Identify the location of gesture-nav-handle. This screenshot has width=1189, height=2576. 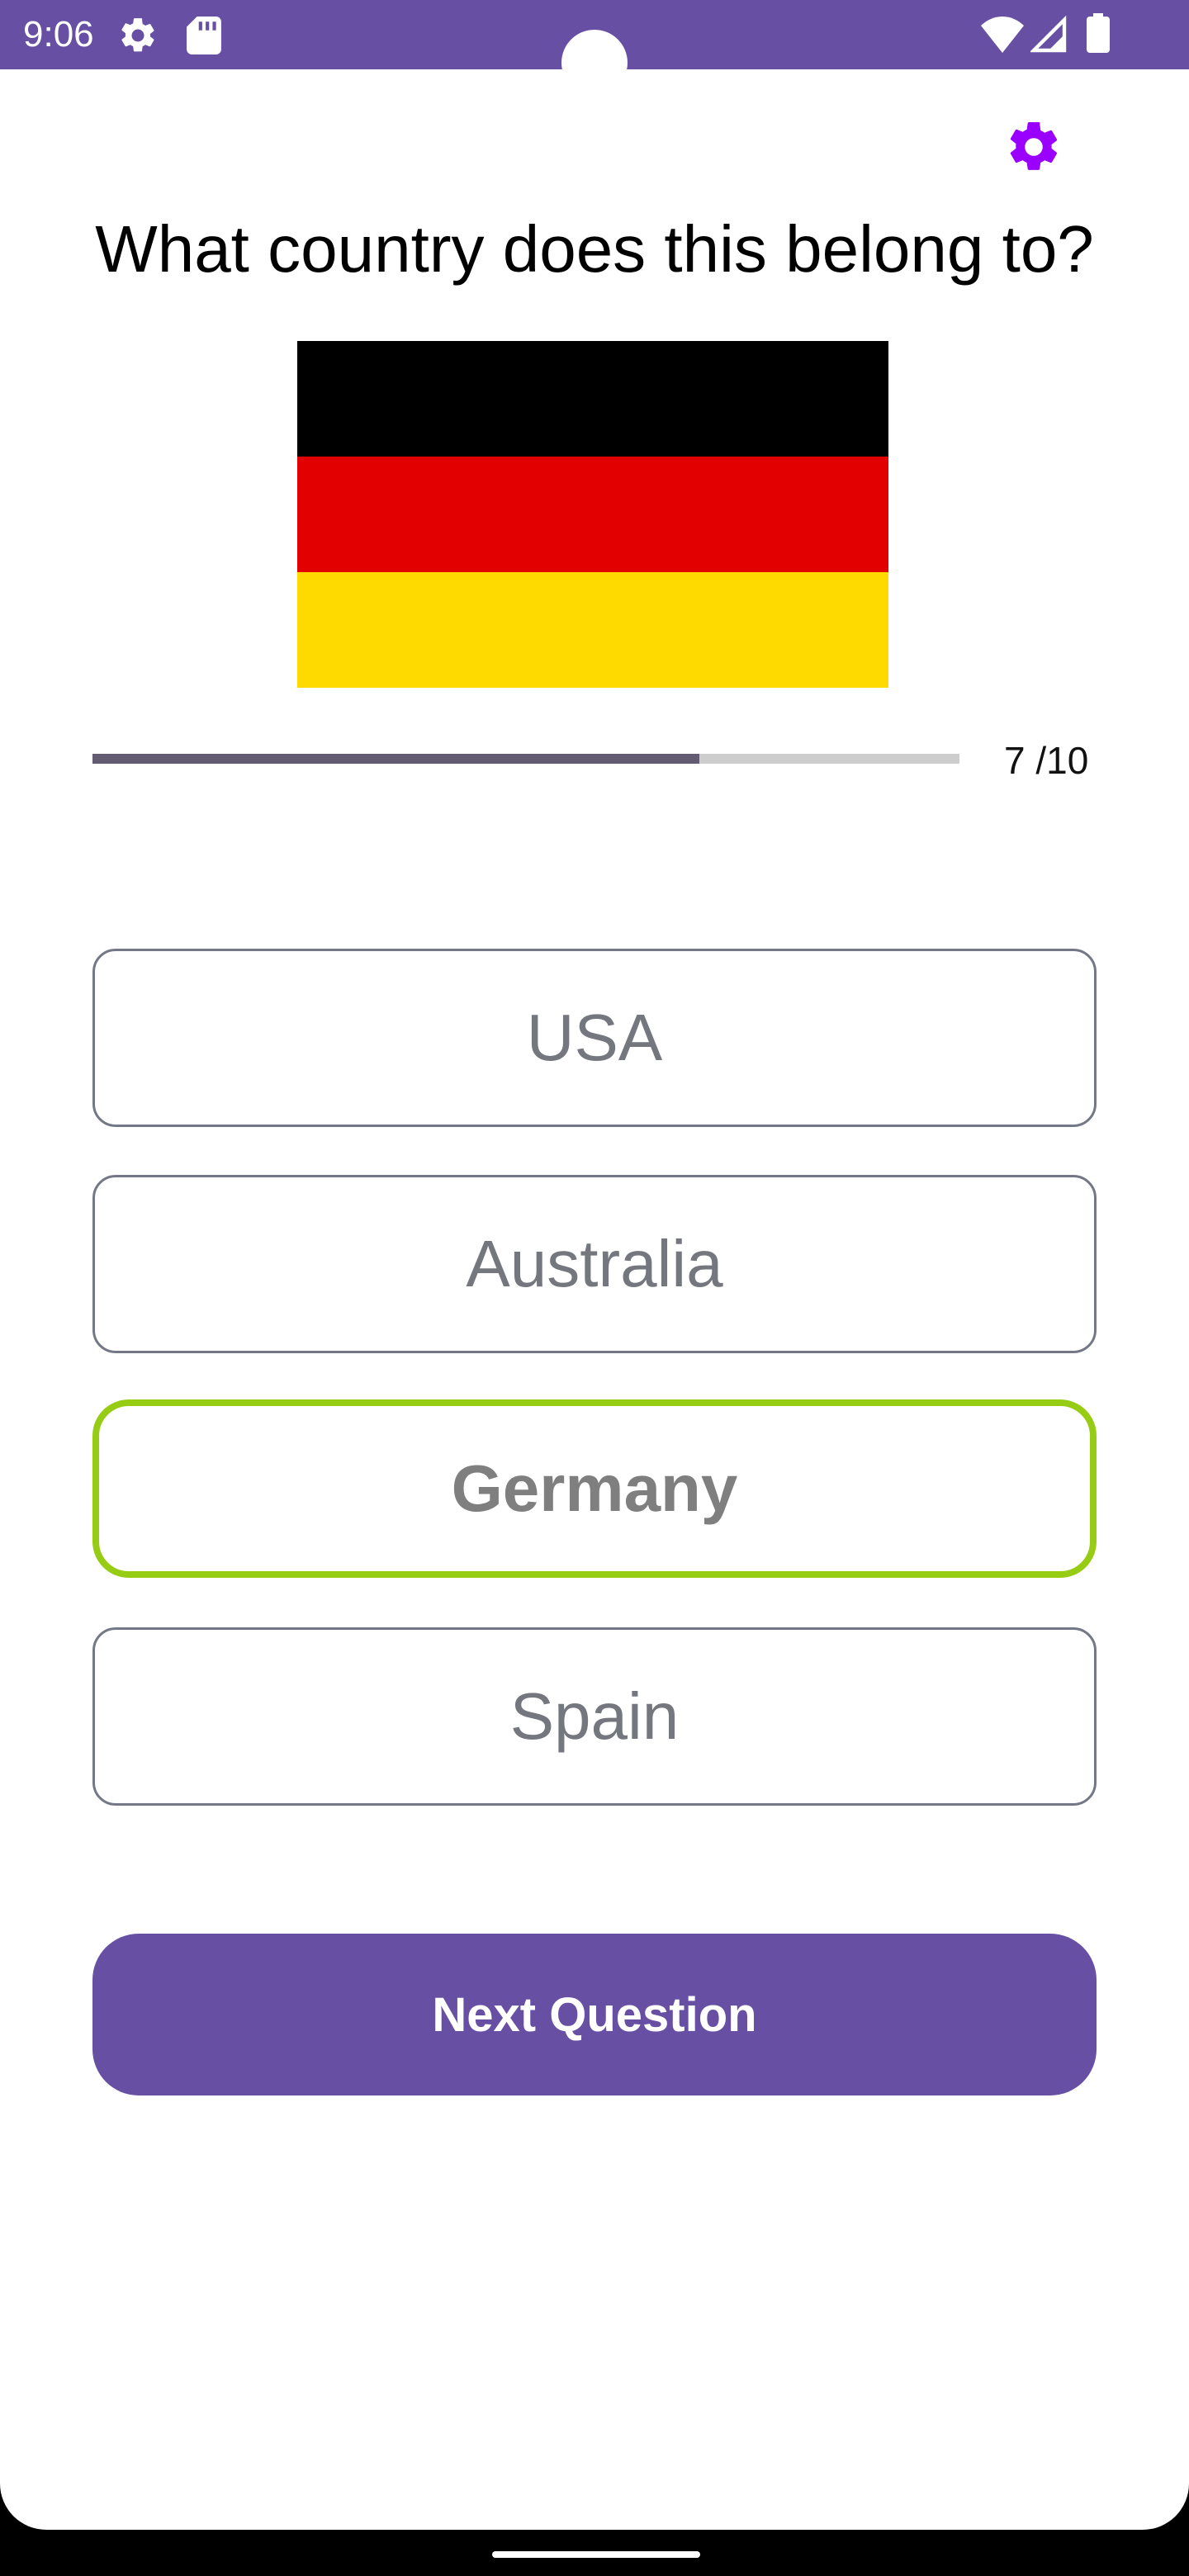
(596, 2554).